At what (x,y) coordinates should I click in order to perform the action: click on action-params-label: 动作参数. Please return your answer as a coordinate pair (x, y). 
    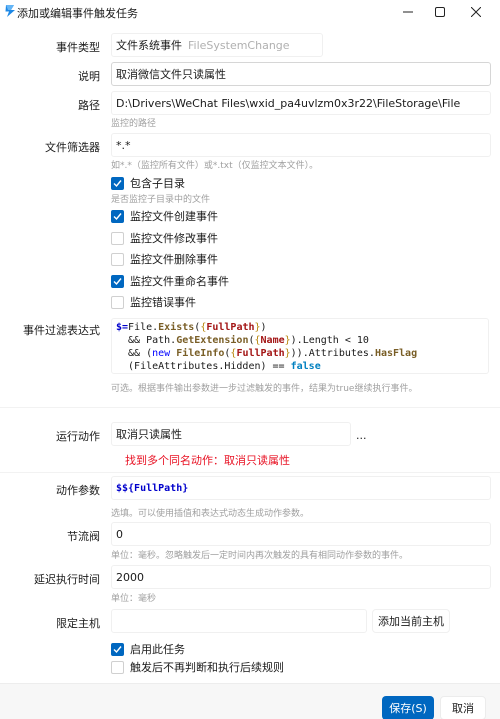
    Looking at the image, I should click on (78, 490).